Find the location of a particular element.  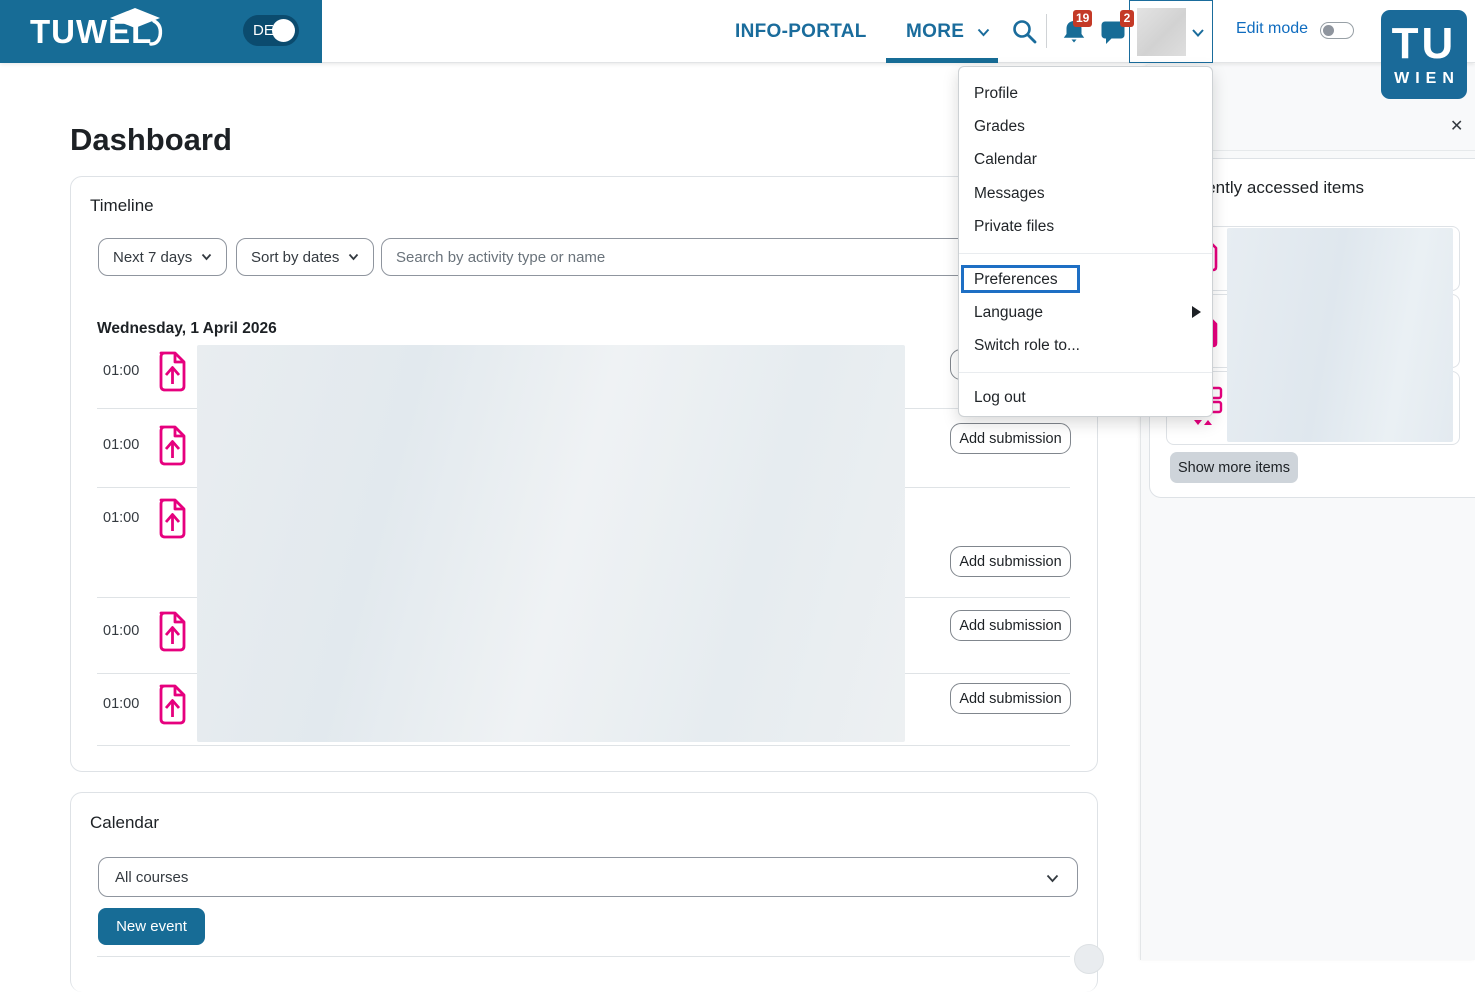

new-event-button: New event is located at coordinates (151, 926).